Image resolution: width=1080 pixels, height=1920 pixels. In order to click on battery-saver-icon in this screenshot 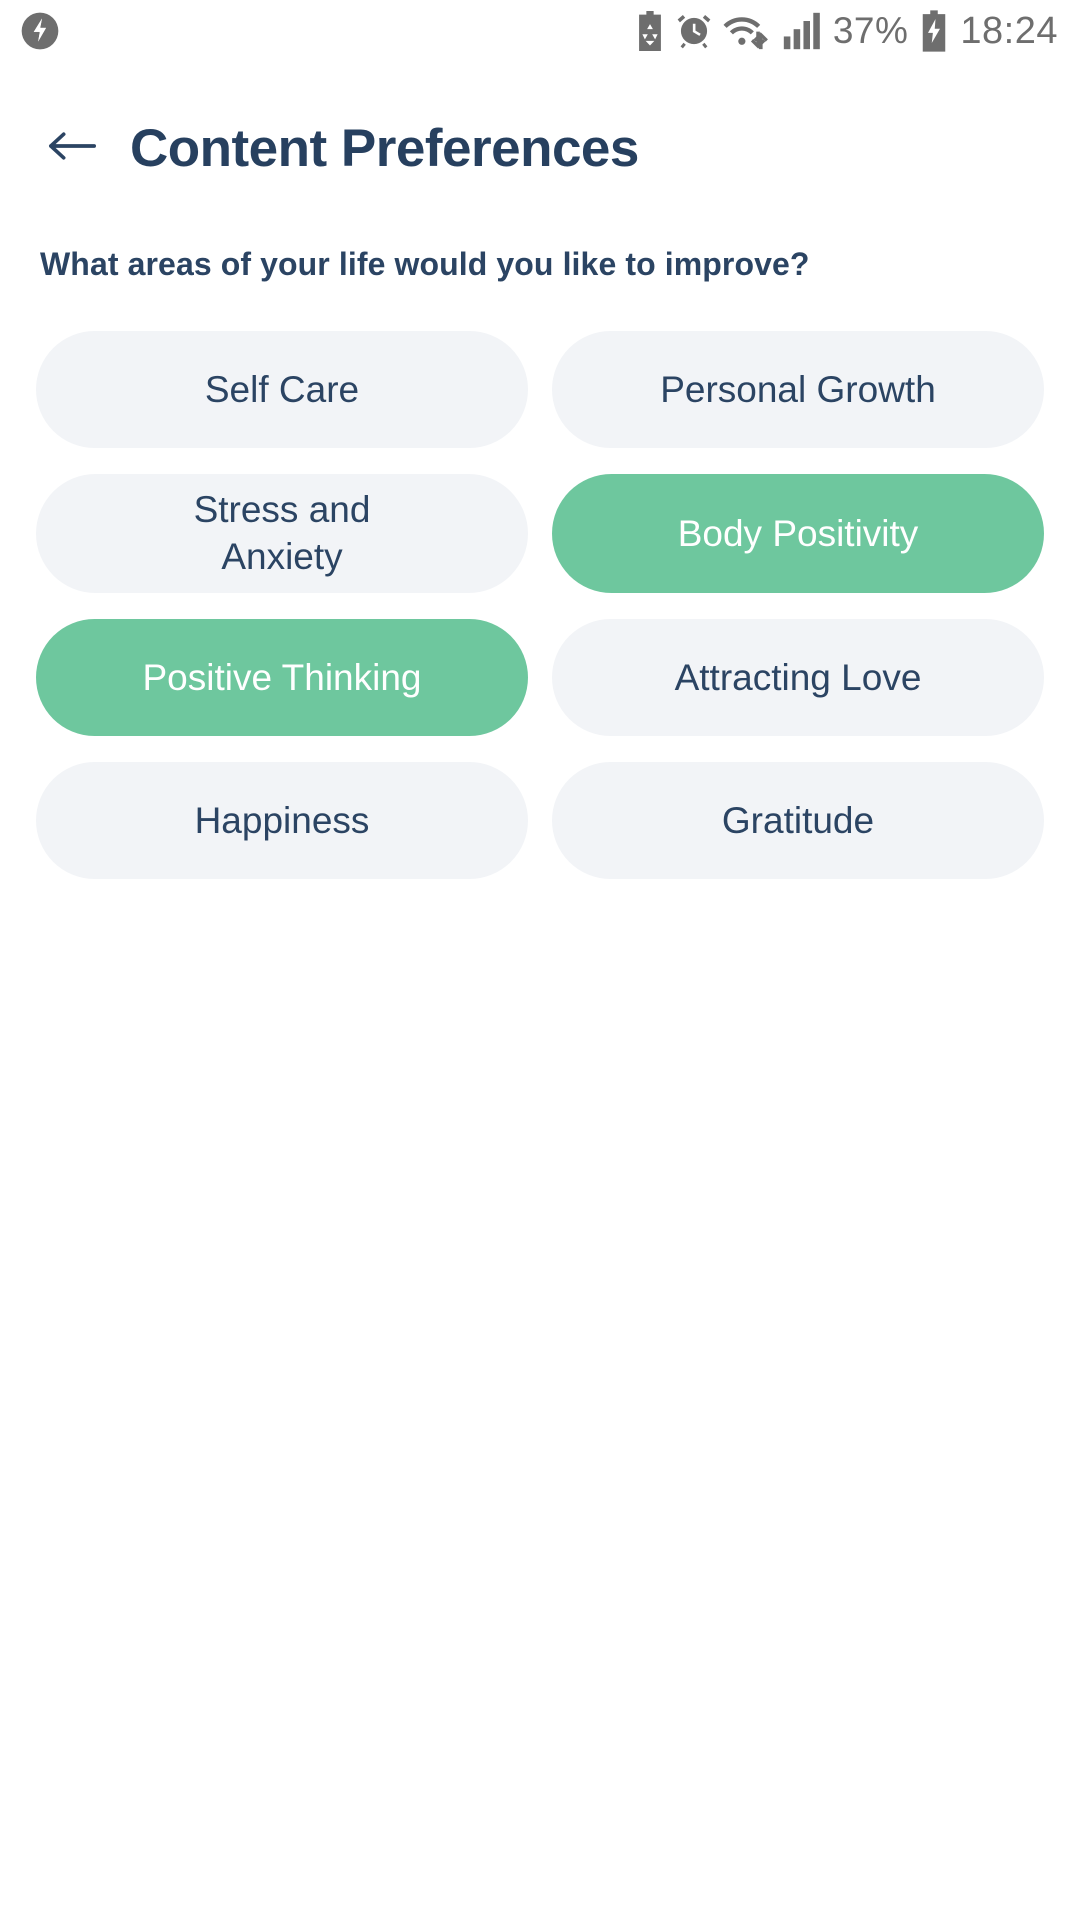, I will do `click(650, 31)`.